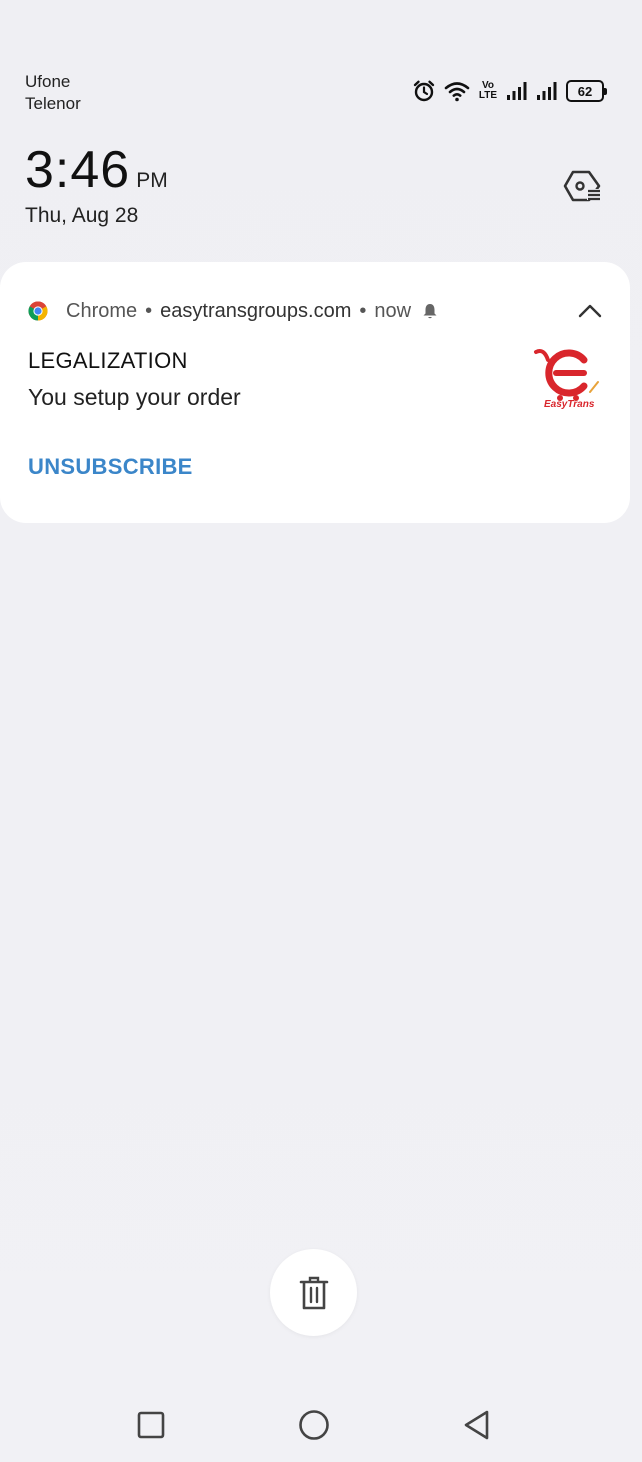  I want to click on clock: 3:46 PM, so click(96, 170).